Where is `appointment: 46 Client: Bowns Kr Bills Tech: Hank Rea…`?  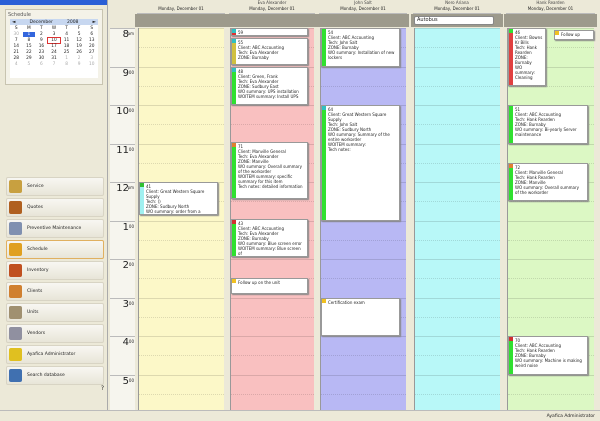 appointment: 46 Client: Bowns Kr Bills Tech: Hank Rea… is located at coordinates (527, 57).